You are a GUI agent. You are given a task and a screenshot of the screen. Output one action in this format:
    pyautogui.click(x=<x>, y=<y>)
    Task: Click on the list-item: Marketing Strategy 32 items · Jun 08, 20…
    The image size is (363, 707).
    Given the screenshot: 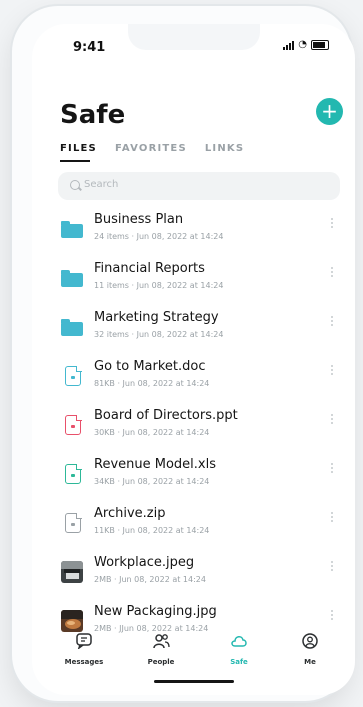 What is the action you would take?
    pyautogui.click(x=193, y=332)
    